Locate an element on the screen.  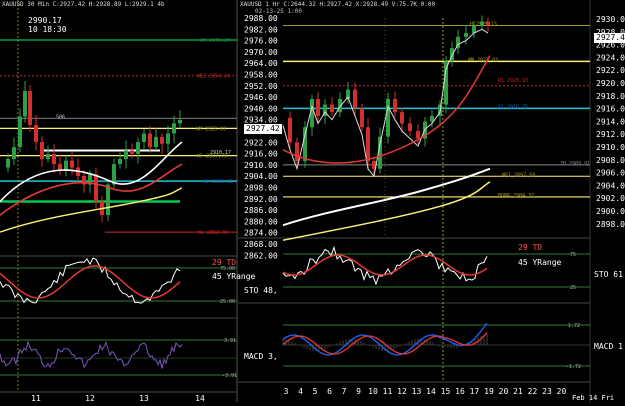
right-x-tick: 10 is located at coordinates (373, 391).